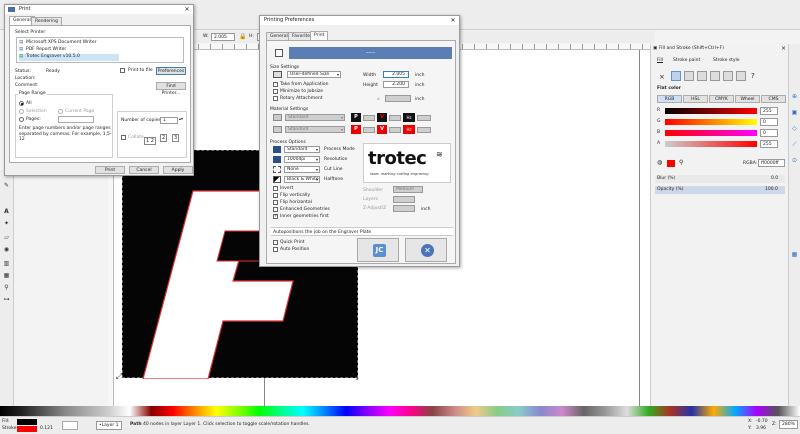 This screenshot has height=434, width=800. Describe the element at coordinates (355, 377) in the screenshot. I see `scale-handle-br: ⤡` at that location.